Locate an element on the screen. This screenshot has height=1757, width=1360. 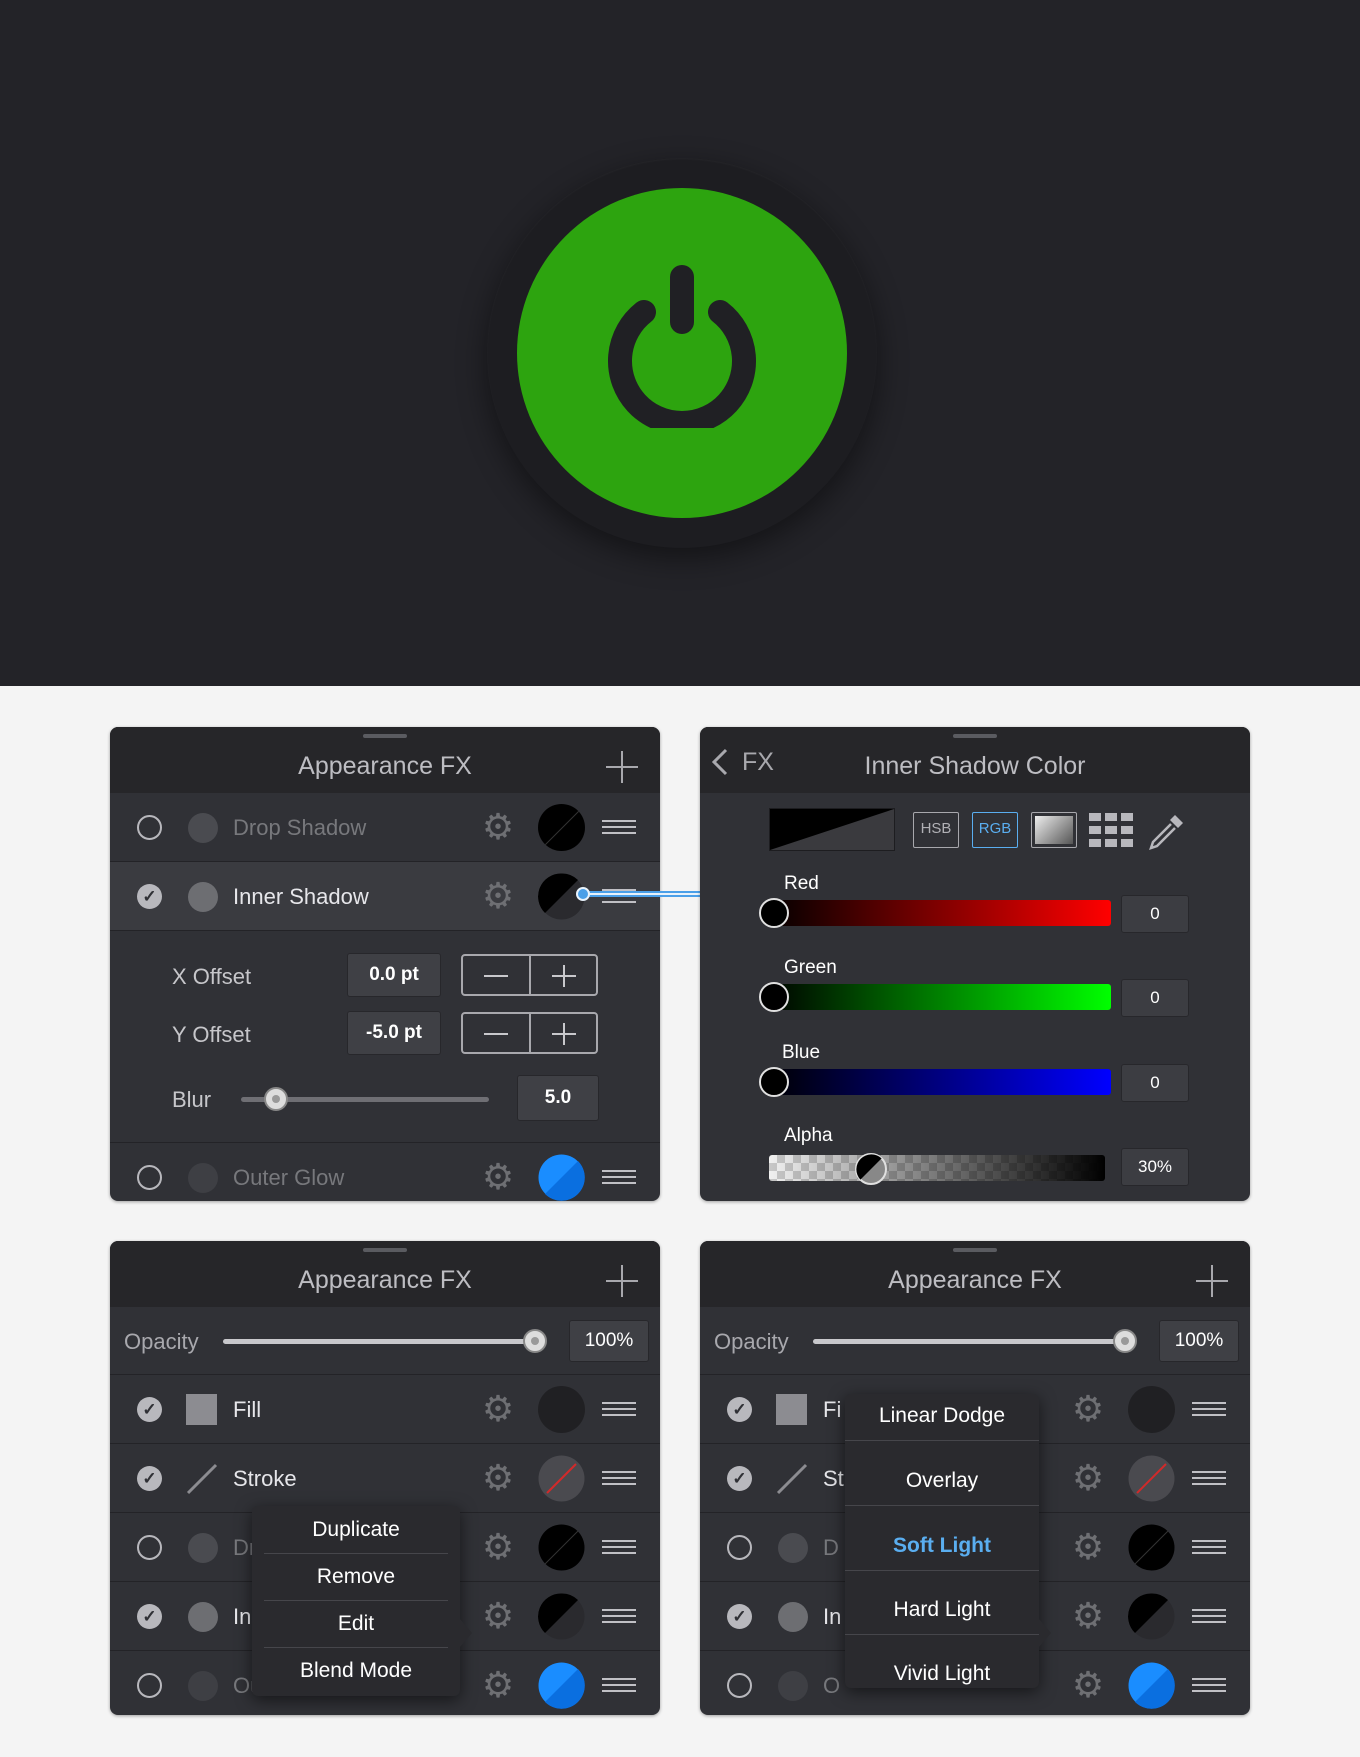
menu-item-blend-mode: Blend Mode is located at coordinates (356, 1671).